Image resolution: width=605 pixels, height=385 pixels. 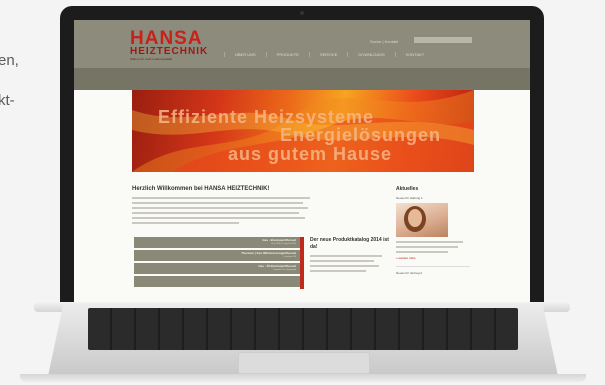 I want to click on header-band, so click(x=302, y=79).